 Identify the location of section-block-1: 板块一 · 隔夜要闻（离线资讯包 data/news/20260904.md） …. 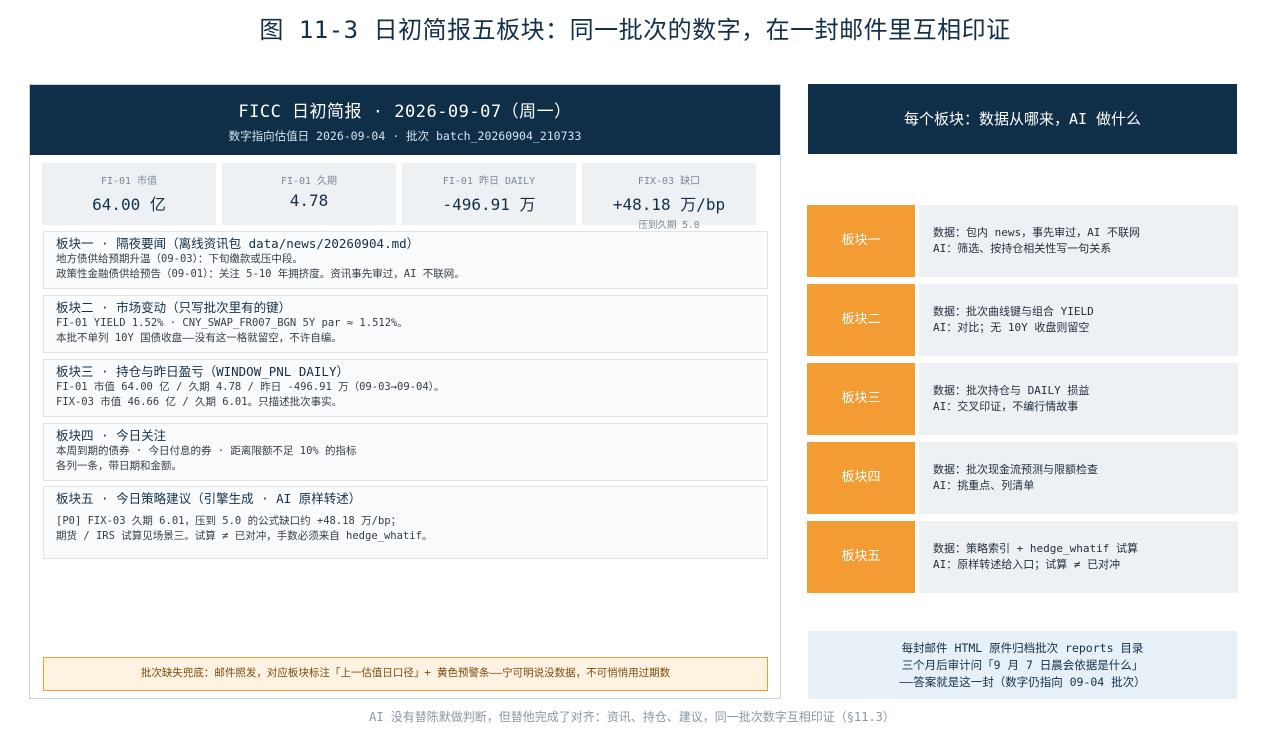
(405, 260).